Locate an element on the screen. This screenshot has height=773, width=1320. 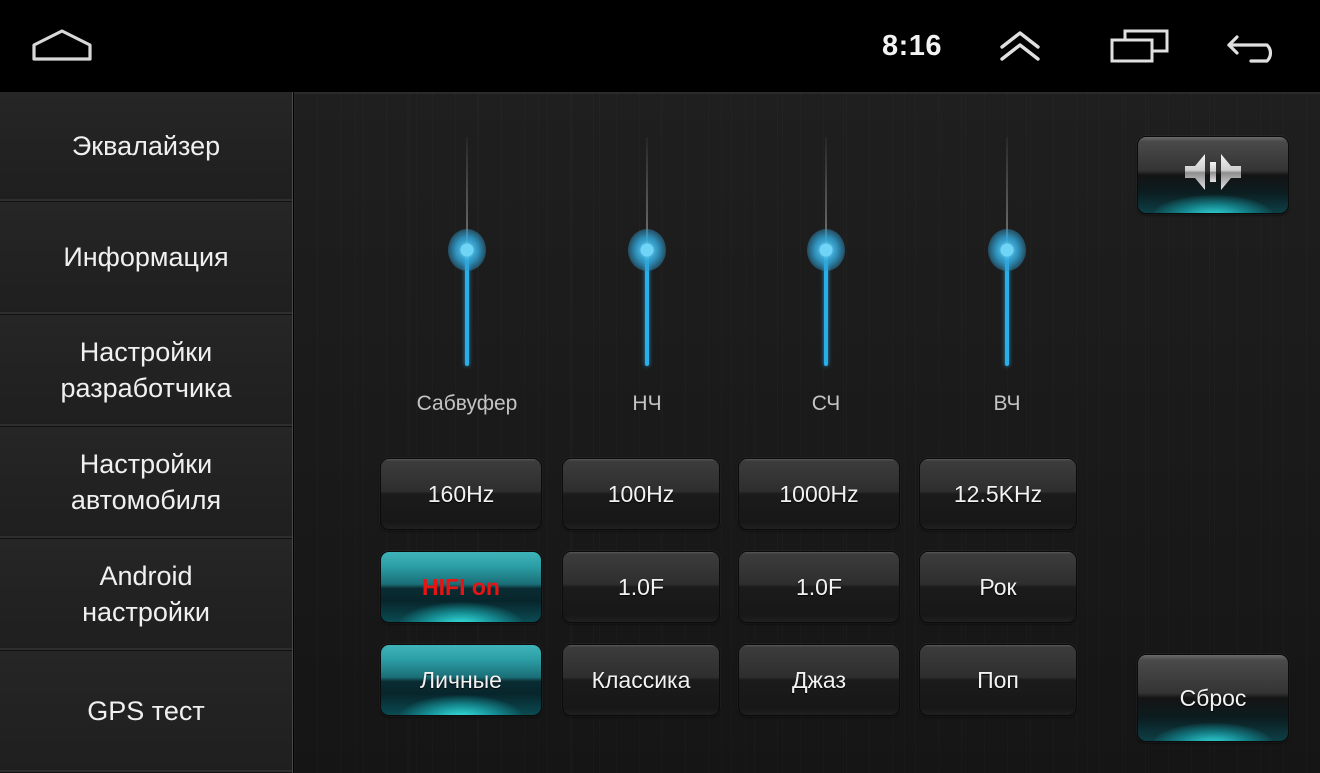
double-chevron-up-icon is located at coordinates (1020, 46).